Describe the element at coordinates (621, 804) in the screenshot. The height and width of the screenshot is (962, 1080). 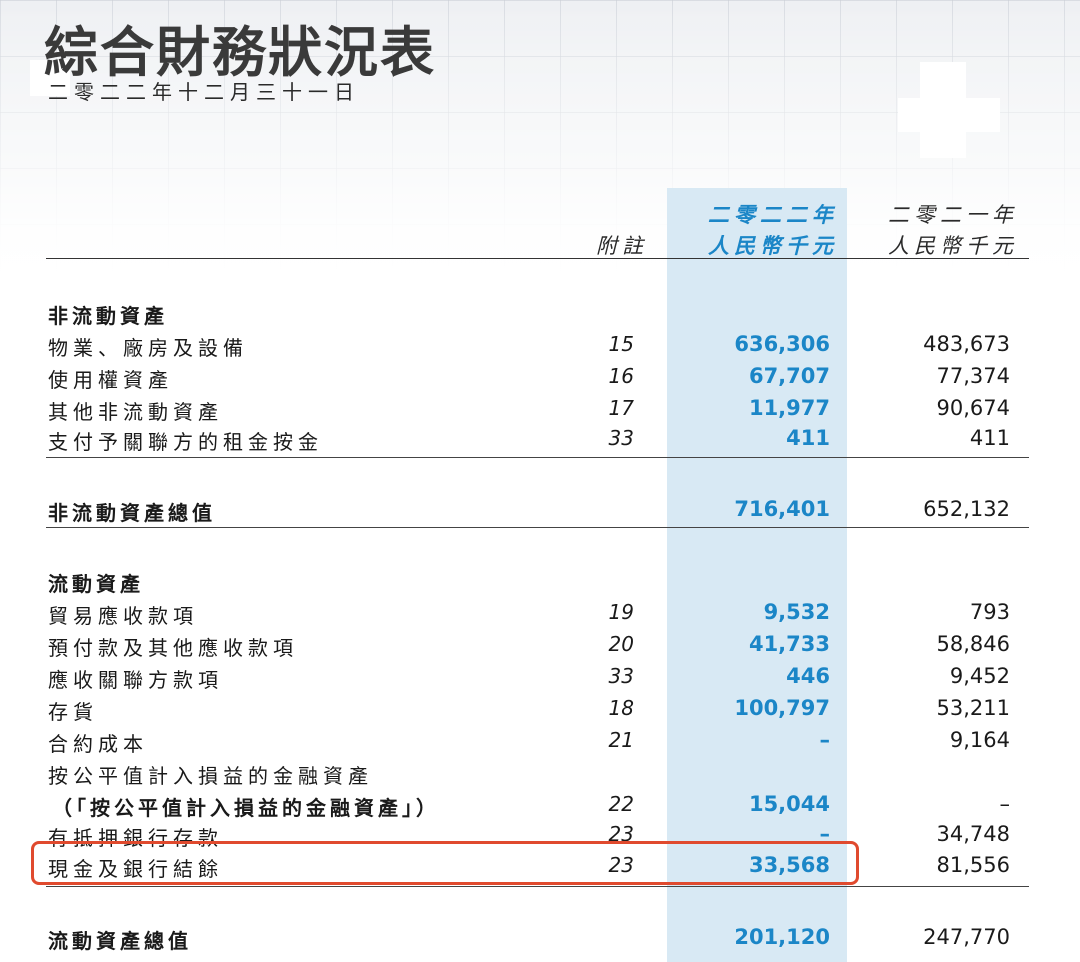
I see `row-note: 22` at that location.